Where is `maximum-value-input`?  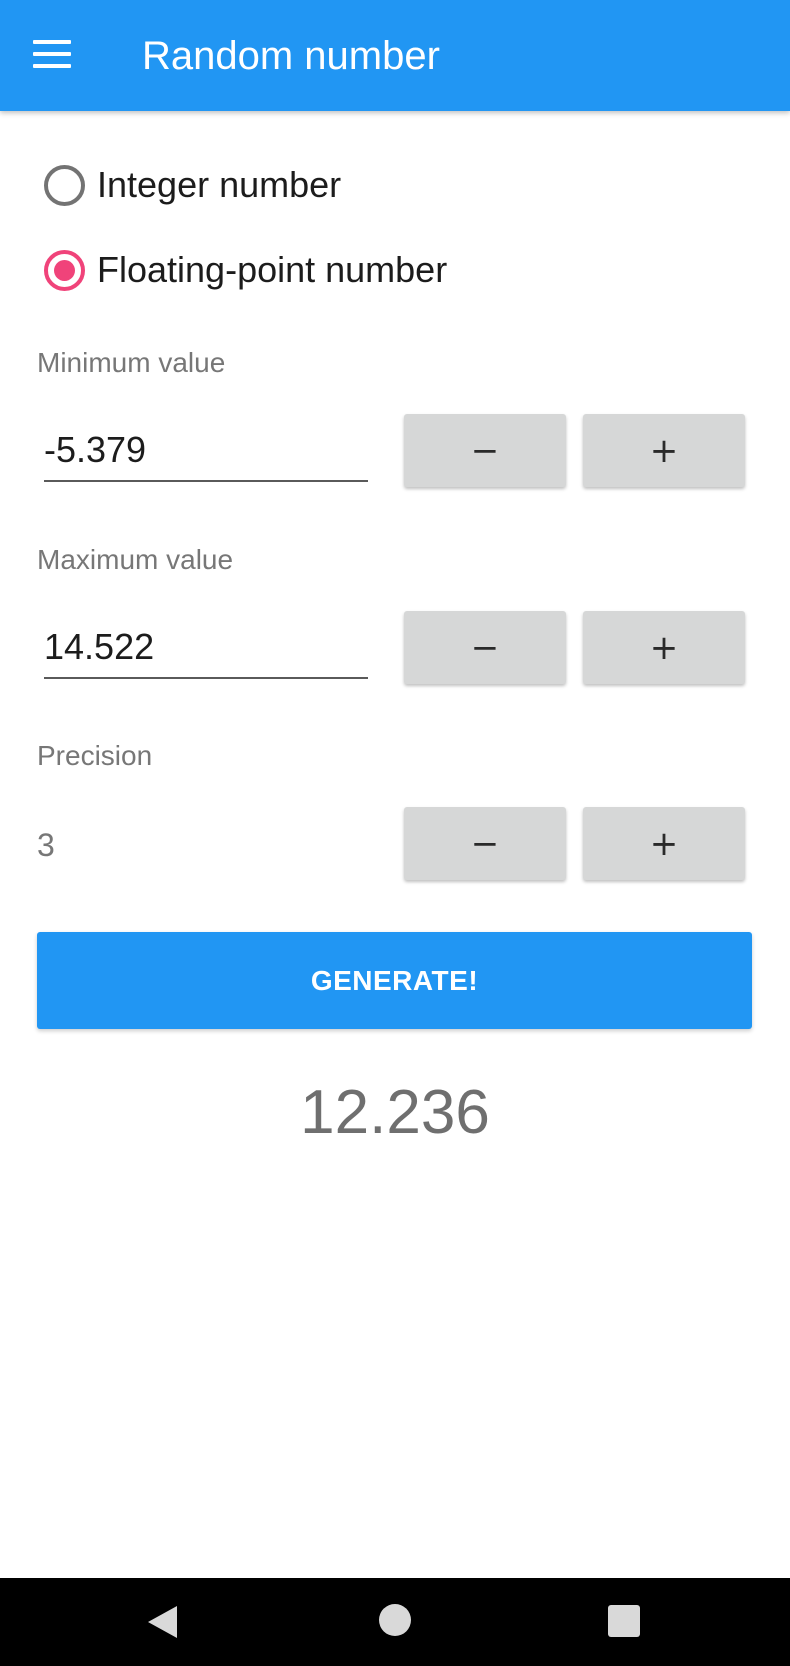 maximum-value-input is located at coordinates (206, 647).